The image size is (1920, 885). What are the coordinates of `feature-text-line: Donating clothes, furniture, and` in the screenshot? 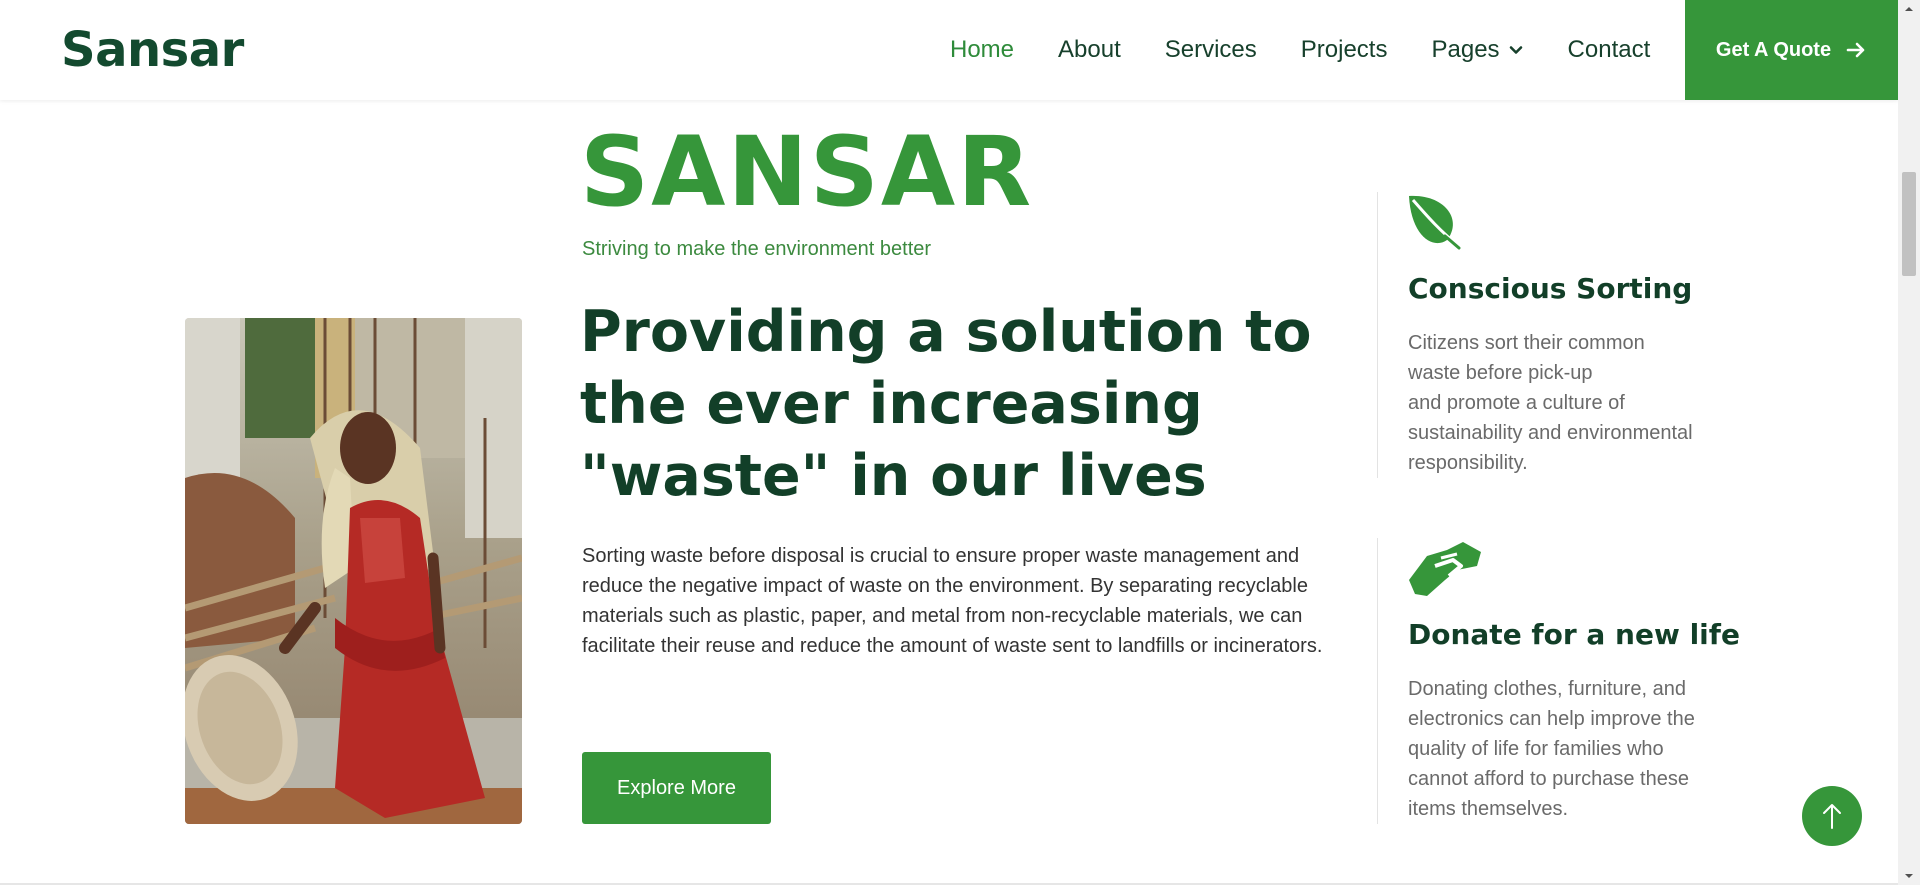 It's located at (1547, 689).